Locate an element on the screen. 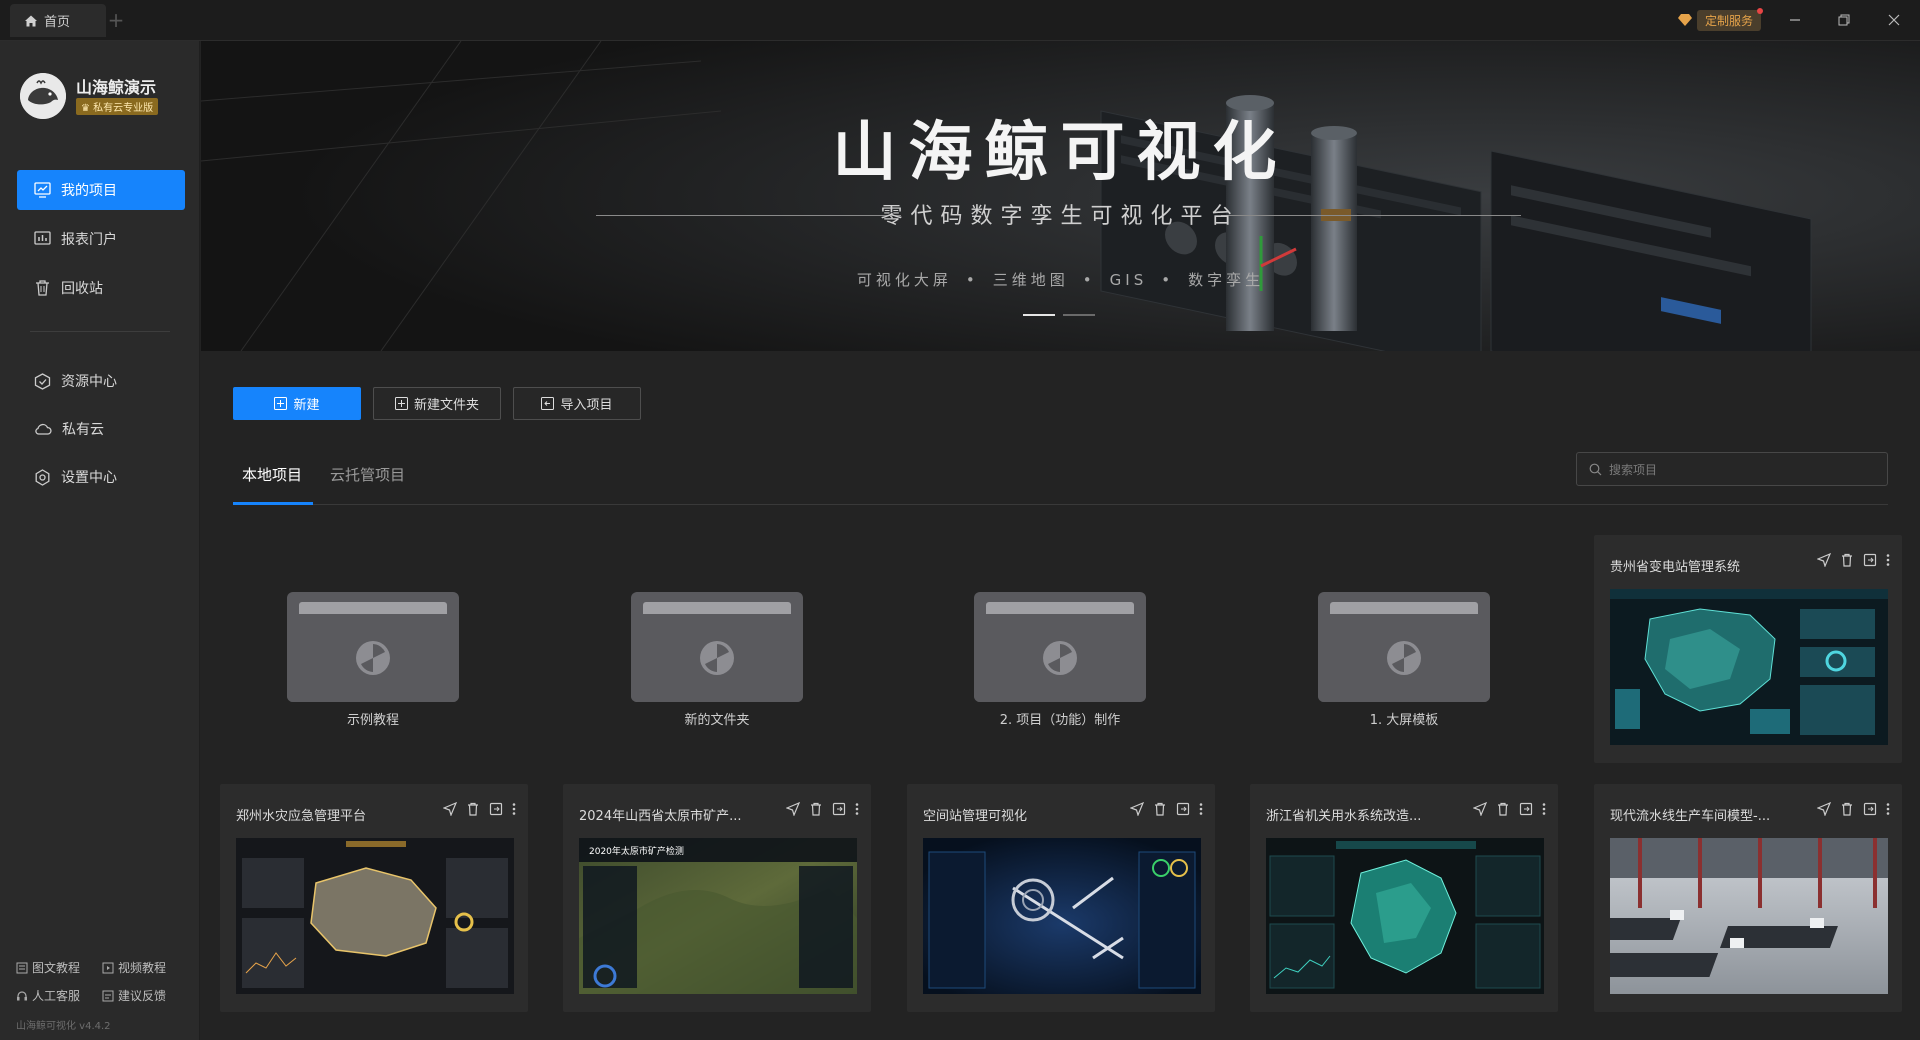 This screenshot has width=1920, height=1040. folder-item: 示例教程 is located at coordinates (373, 662).